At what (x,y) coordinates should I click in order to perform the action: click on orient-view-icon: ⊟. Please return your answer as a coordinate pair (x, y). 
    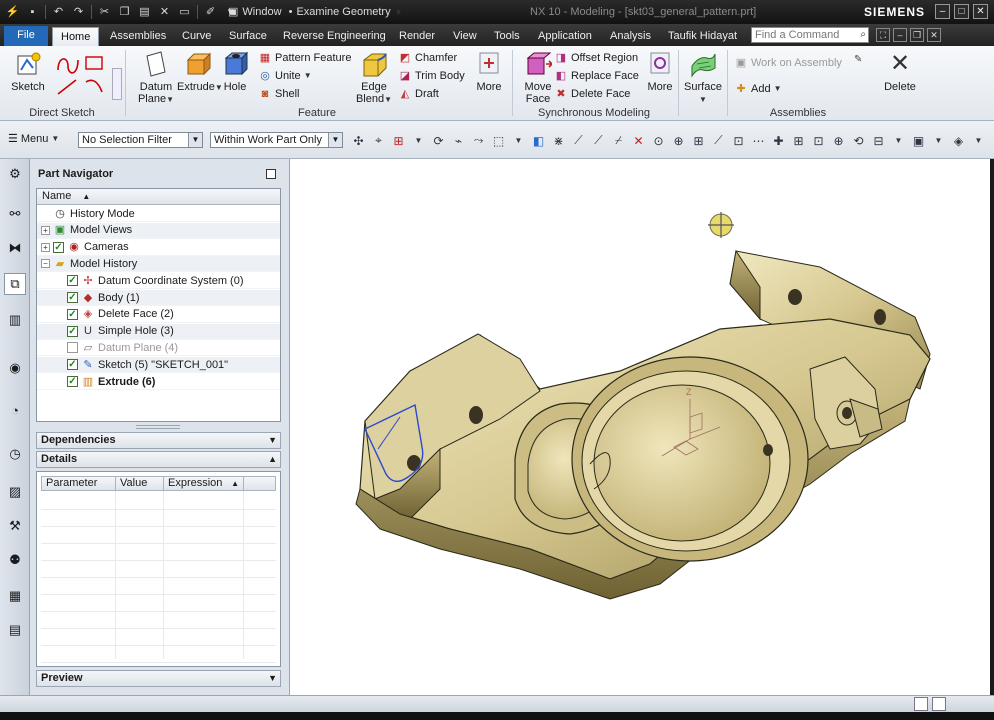
    Looking at the image, I should click on (878, 140).